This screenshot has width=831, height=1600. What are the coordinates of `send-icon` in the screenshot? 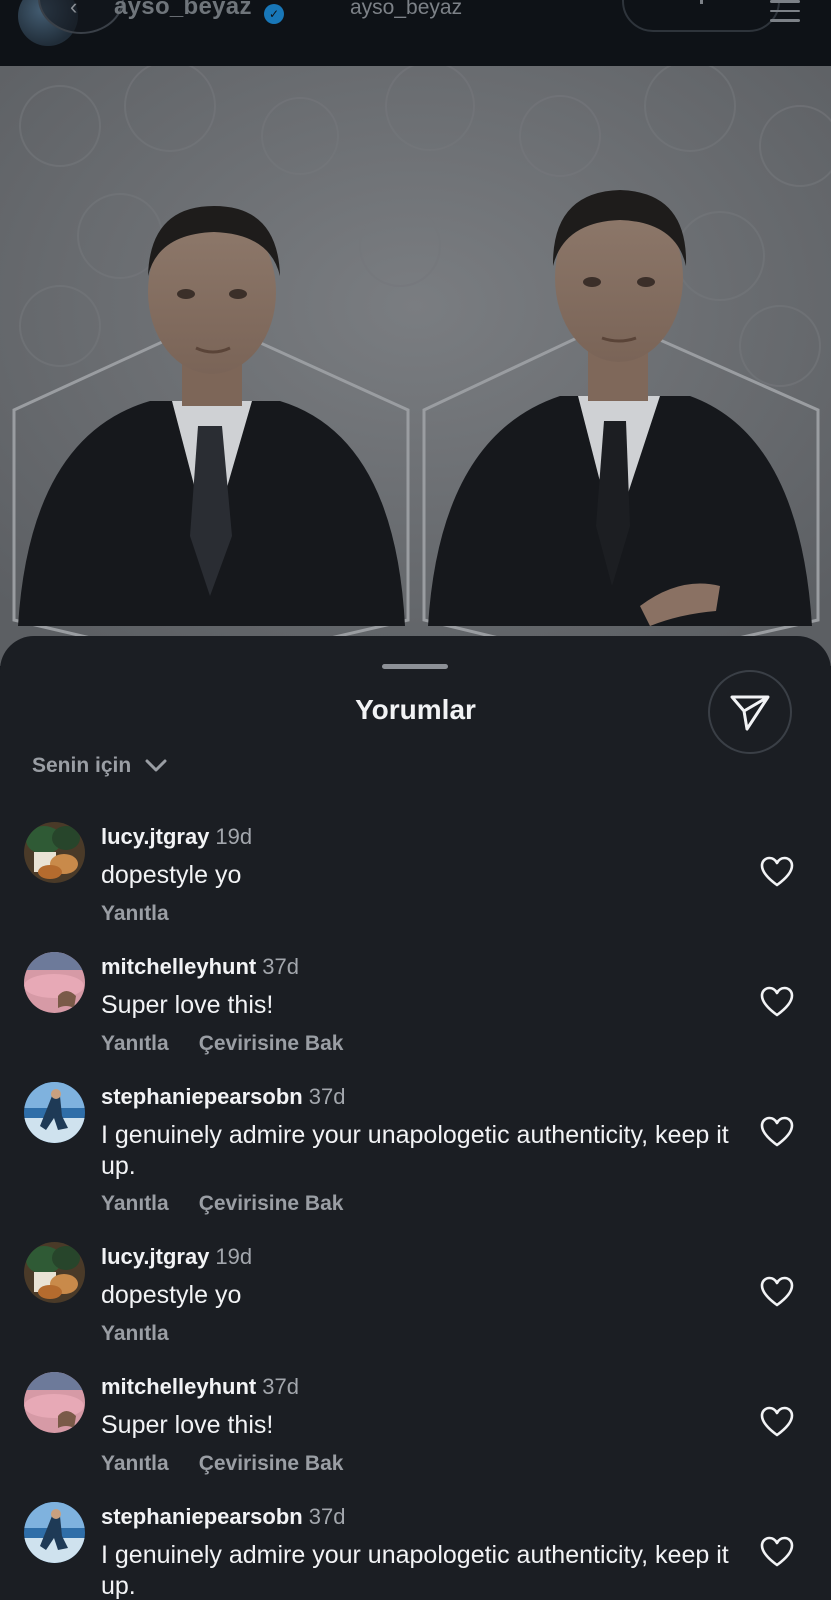 It's located at (750, 713).